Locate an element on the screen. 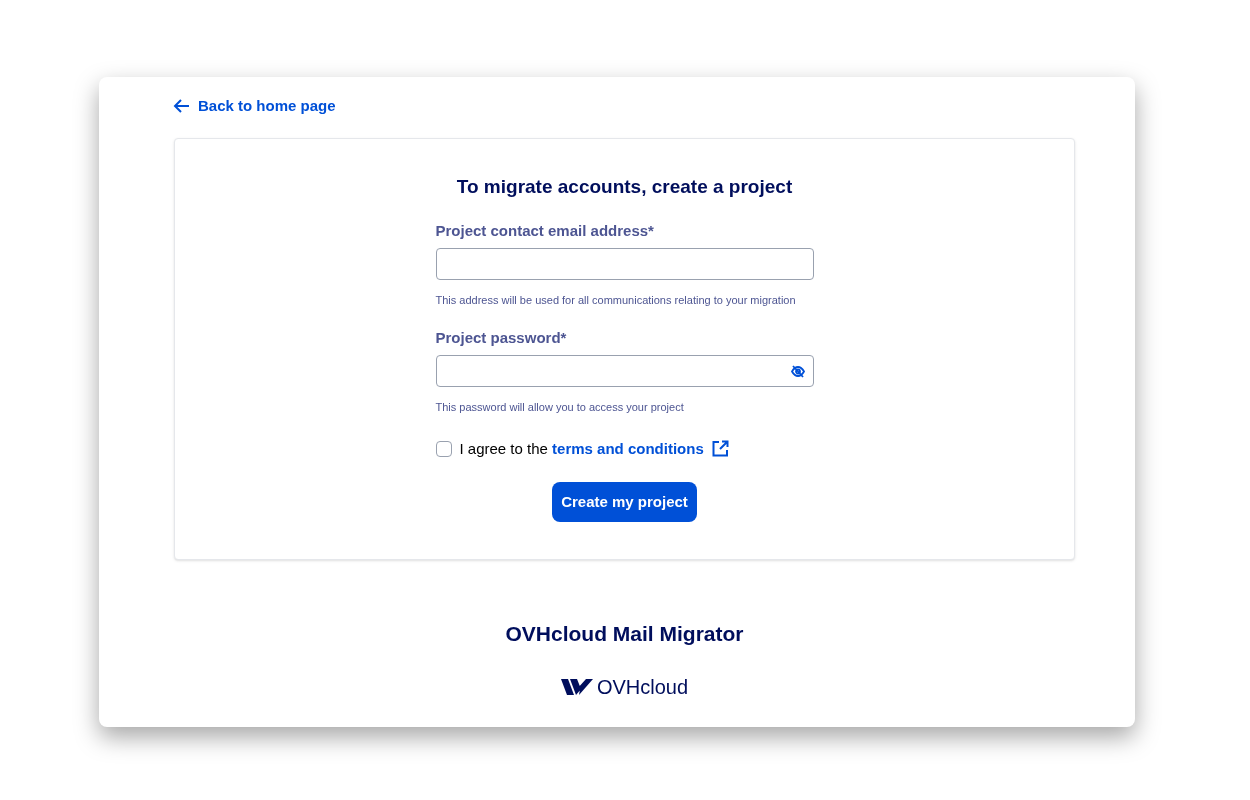 The width and height of the screenshot is (1250, 800). arrow-left-icon is located at coordinates (181, 106).